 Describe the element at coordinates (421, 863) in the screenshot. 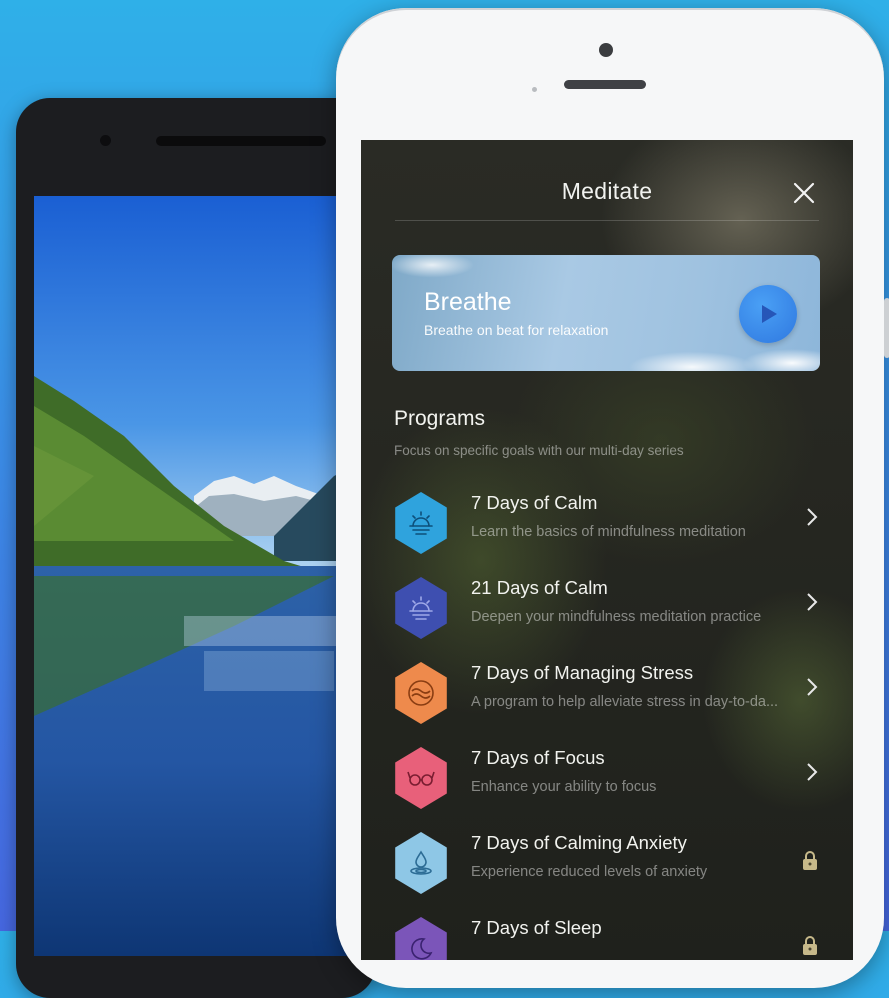

I see `water-drop-icon` at that location.